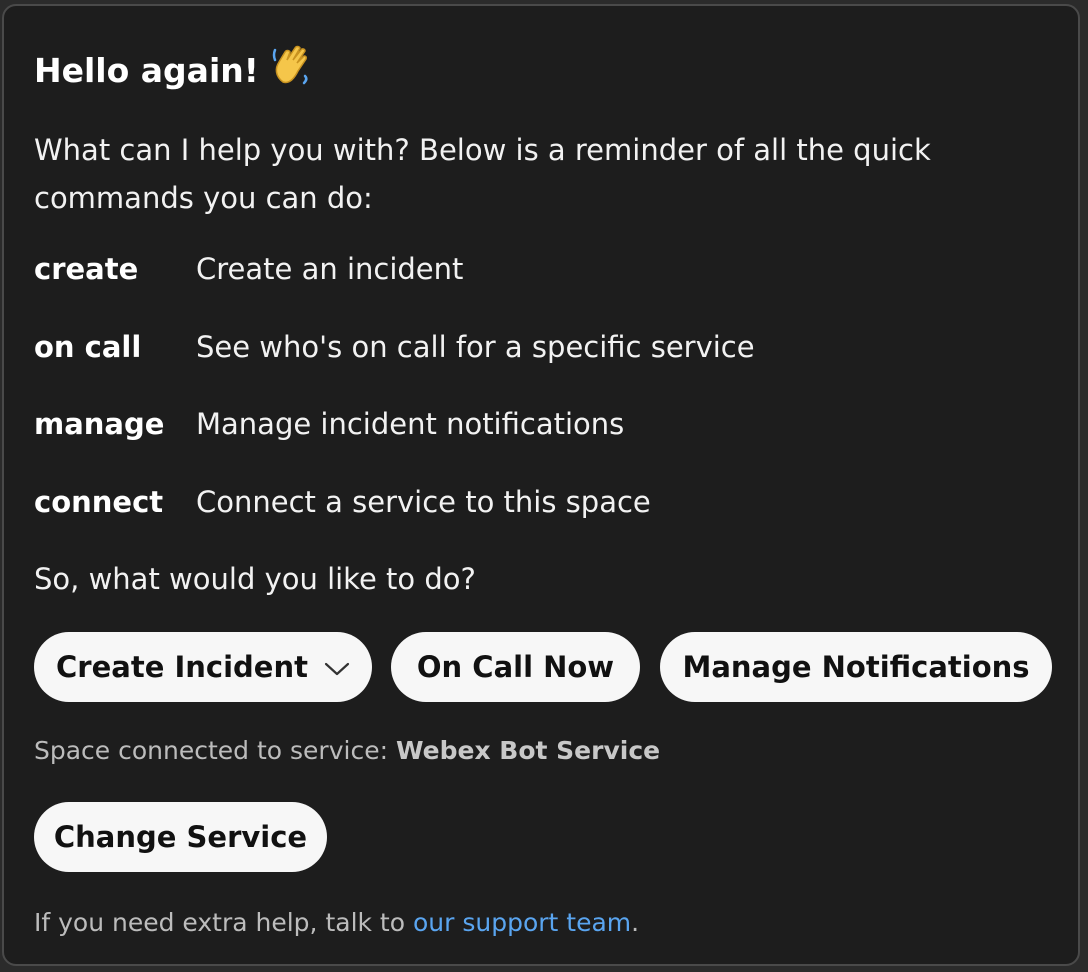 The height and width of the screenshot is (972, 1088). Describe the element at coordinates (215, 750) in the screenshot. I see `service-status-prefix: Space connected to service:` at that location.